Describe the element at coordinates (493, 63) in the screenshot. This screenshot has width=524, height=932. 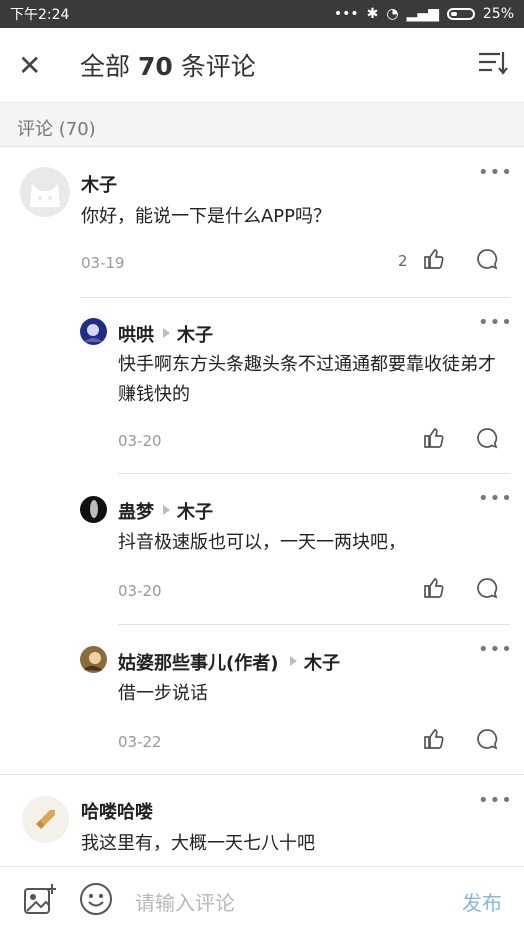
I see `sort-icon` at that location.